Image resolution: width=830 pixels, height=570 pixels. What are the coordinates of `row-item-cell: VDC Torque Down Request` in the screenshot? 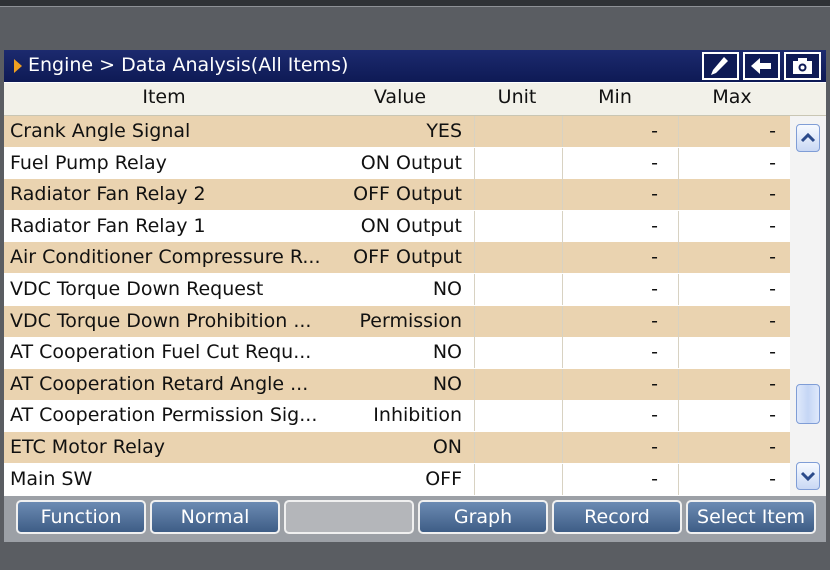 It's located at (137, 289).